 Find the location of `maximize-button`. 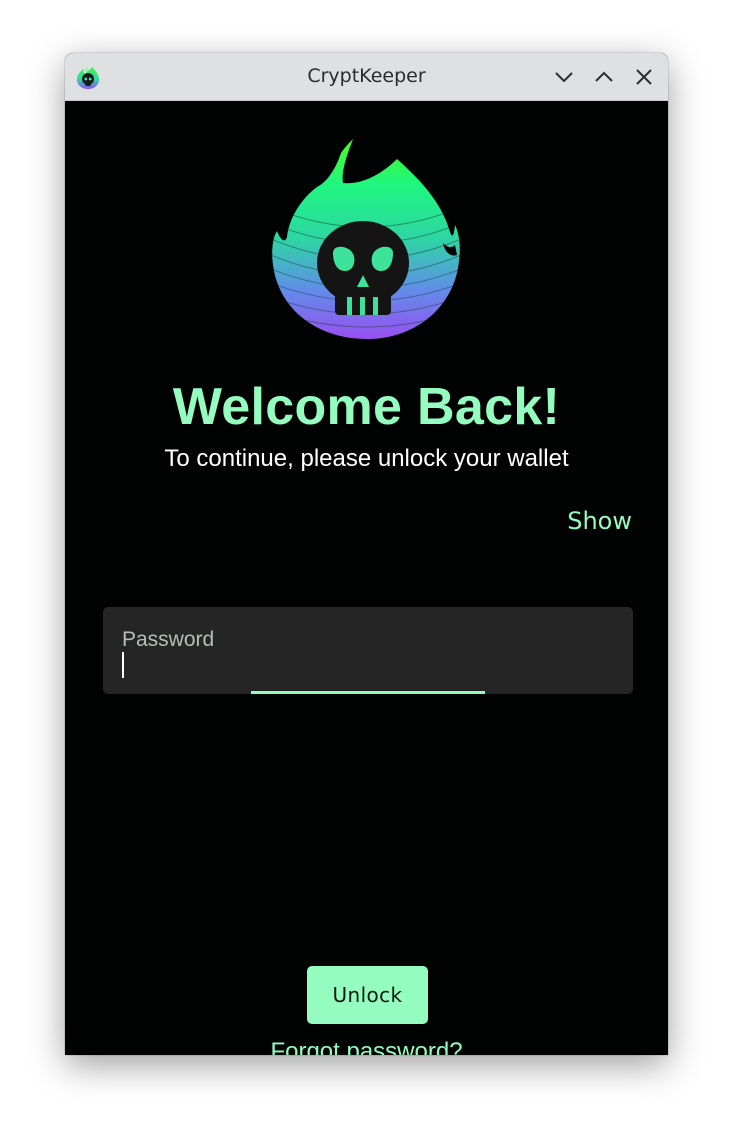

maximize-button is located at coordinates (604, 77).